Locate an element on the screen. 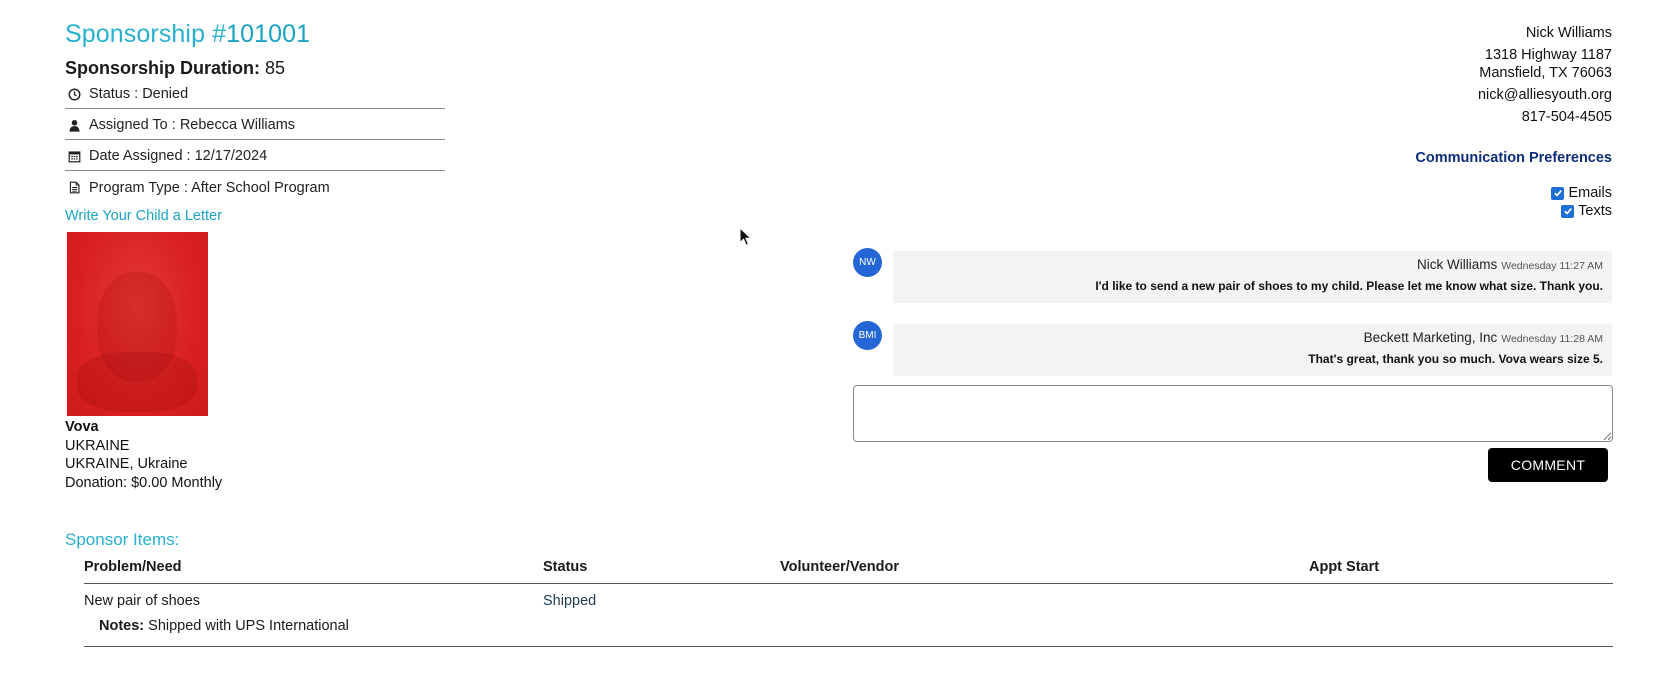 The width and height of the screenshot is (1675, 684). child-country: UKRAINE is located at coordinates (97, 445).